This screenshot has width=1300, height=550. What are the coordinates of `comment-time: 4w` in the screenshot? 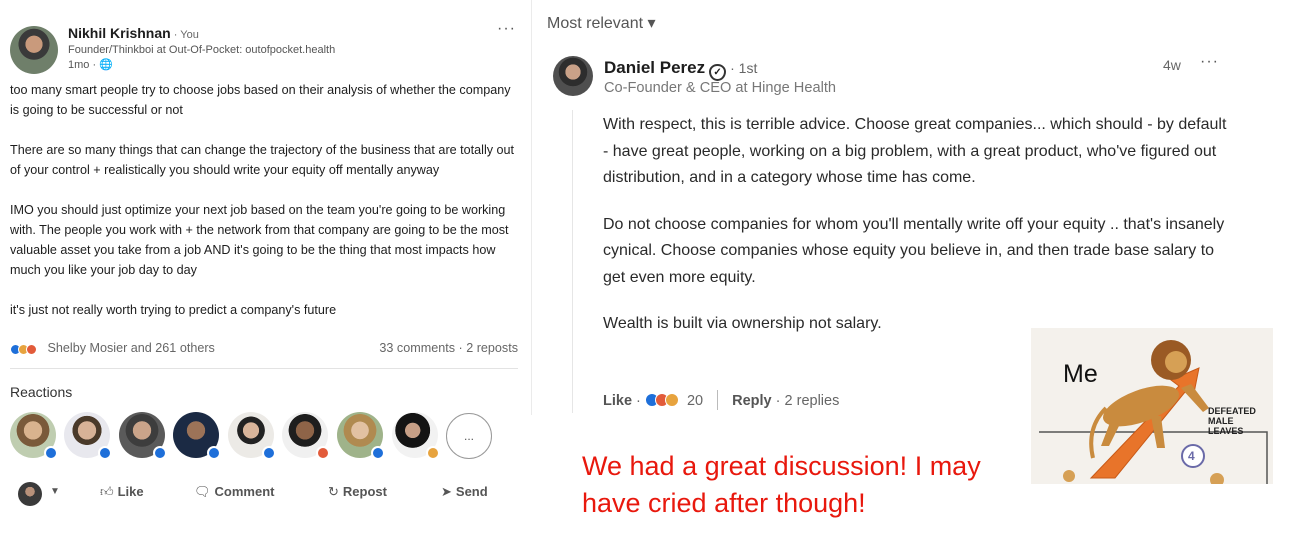 It's located at (1172, 65).